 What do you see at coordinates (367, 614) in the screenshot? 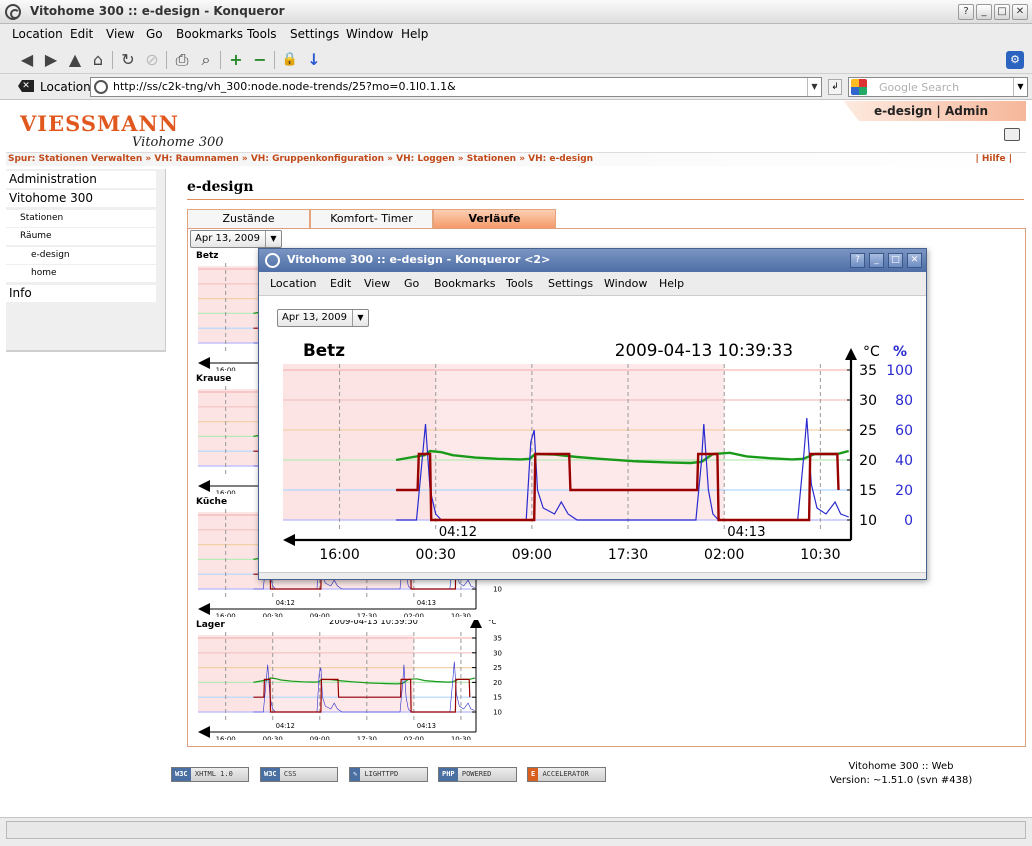
I see `x-tick-label: 17:30` at bounding box center [367, 614].